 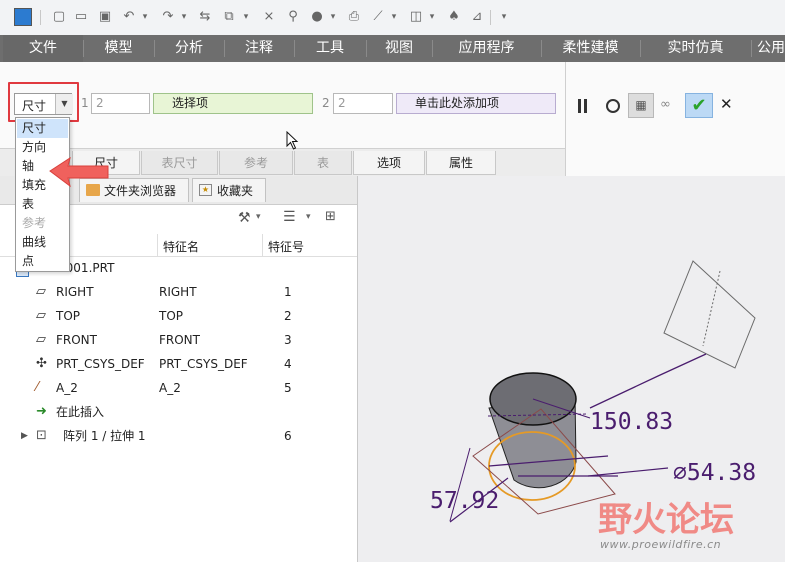 What do you see at coordinates (229, 17) in the screenshot?
I see `windows-icon: ⧉` at bounding box center [229, 17].